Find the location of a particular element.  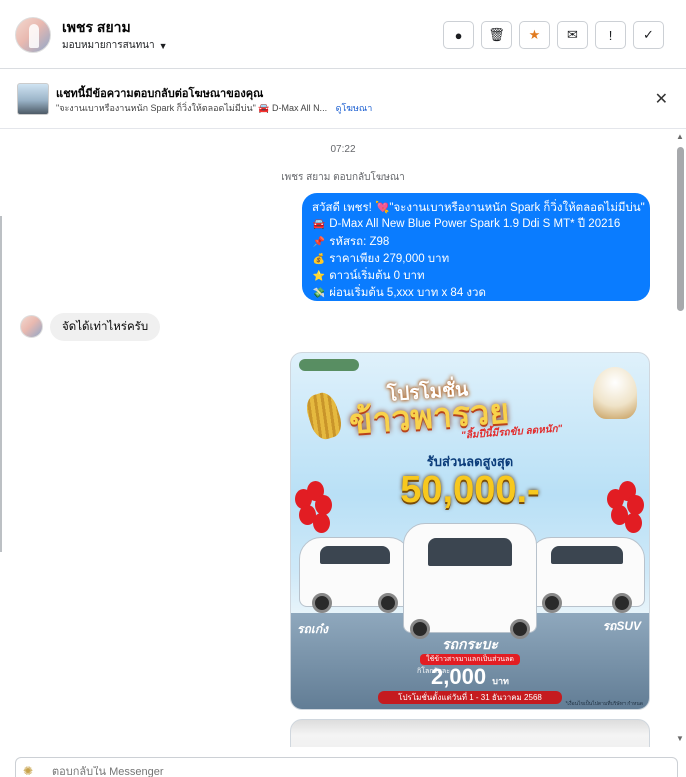

mail-icon: ✉ is located at coordinates (572, 34).